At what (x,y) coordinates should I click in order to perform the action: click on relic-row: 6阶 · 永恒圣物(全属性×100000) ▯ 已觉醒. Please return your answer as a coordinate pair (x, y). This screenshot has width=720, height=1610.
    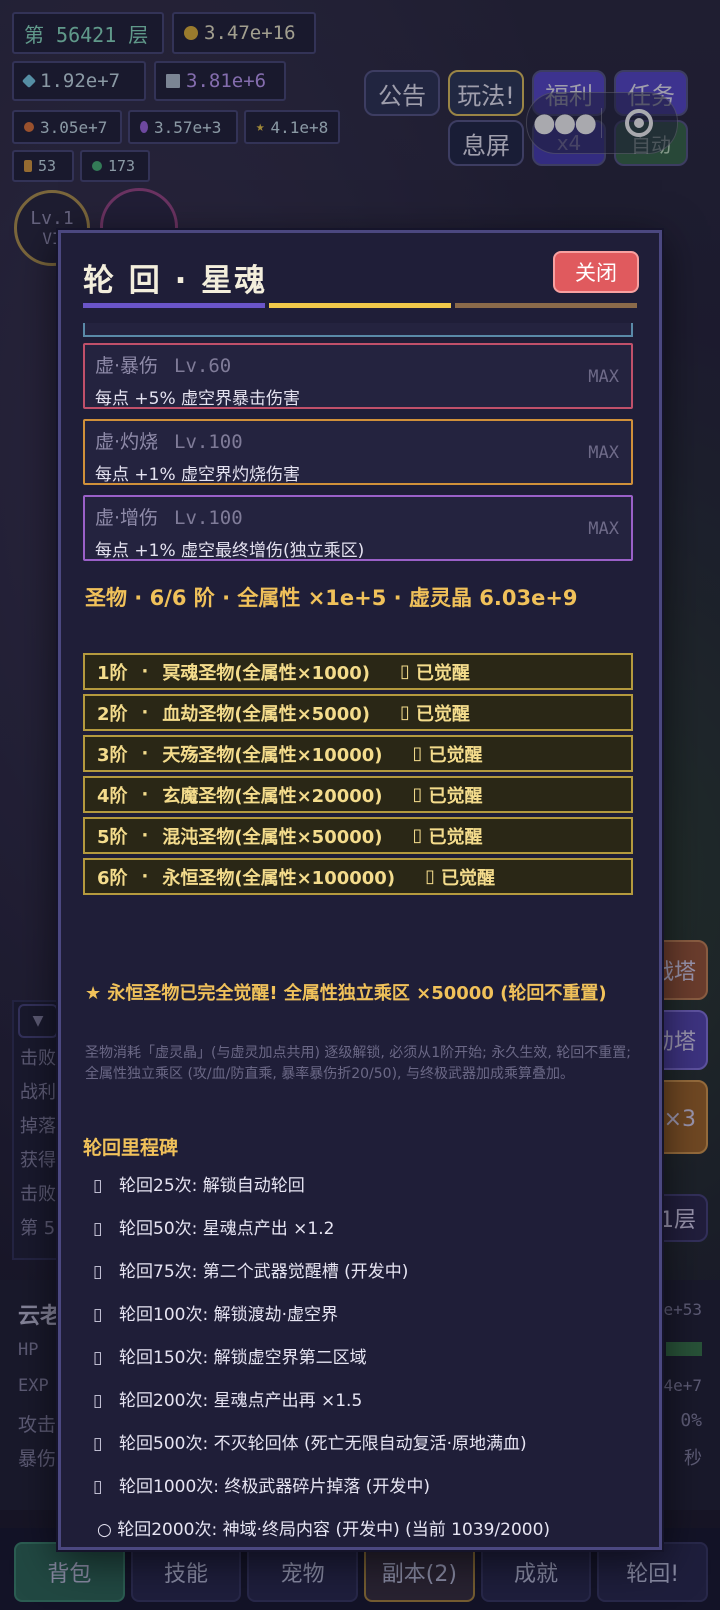
    Looking at the image, I should click on (358, 876).